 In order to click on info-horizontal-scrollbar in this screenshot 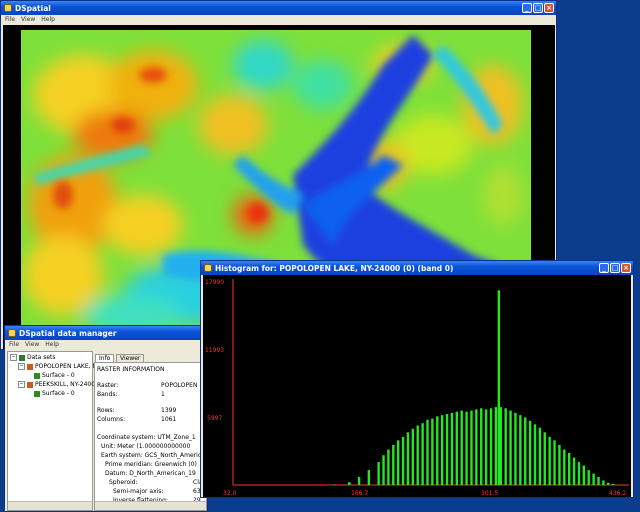, I will do `click(150, 505)`.